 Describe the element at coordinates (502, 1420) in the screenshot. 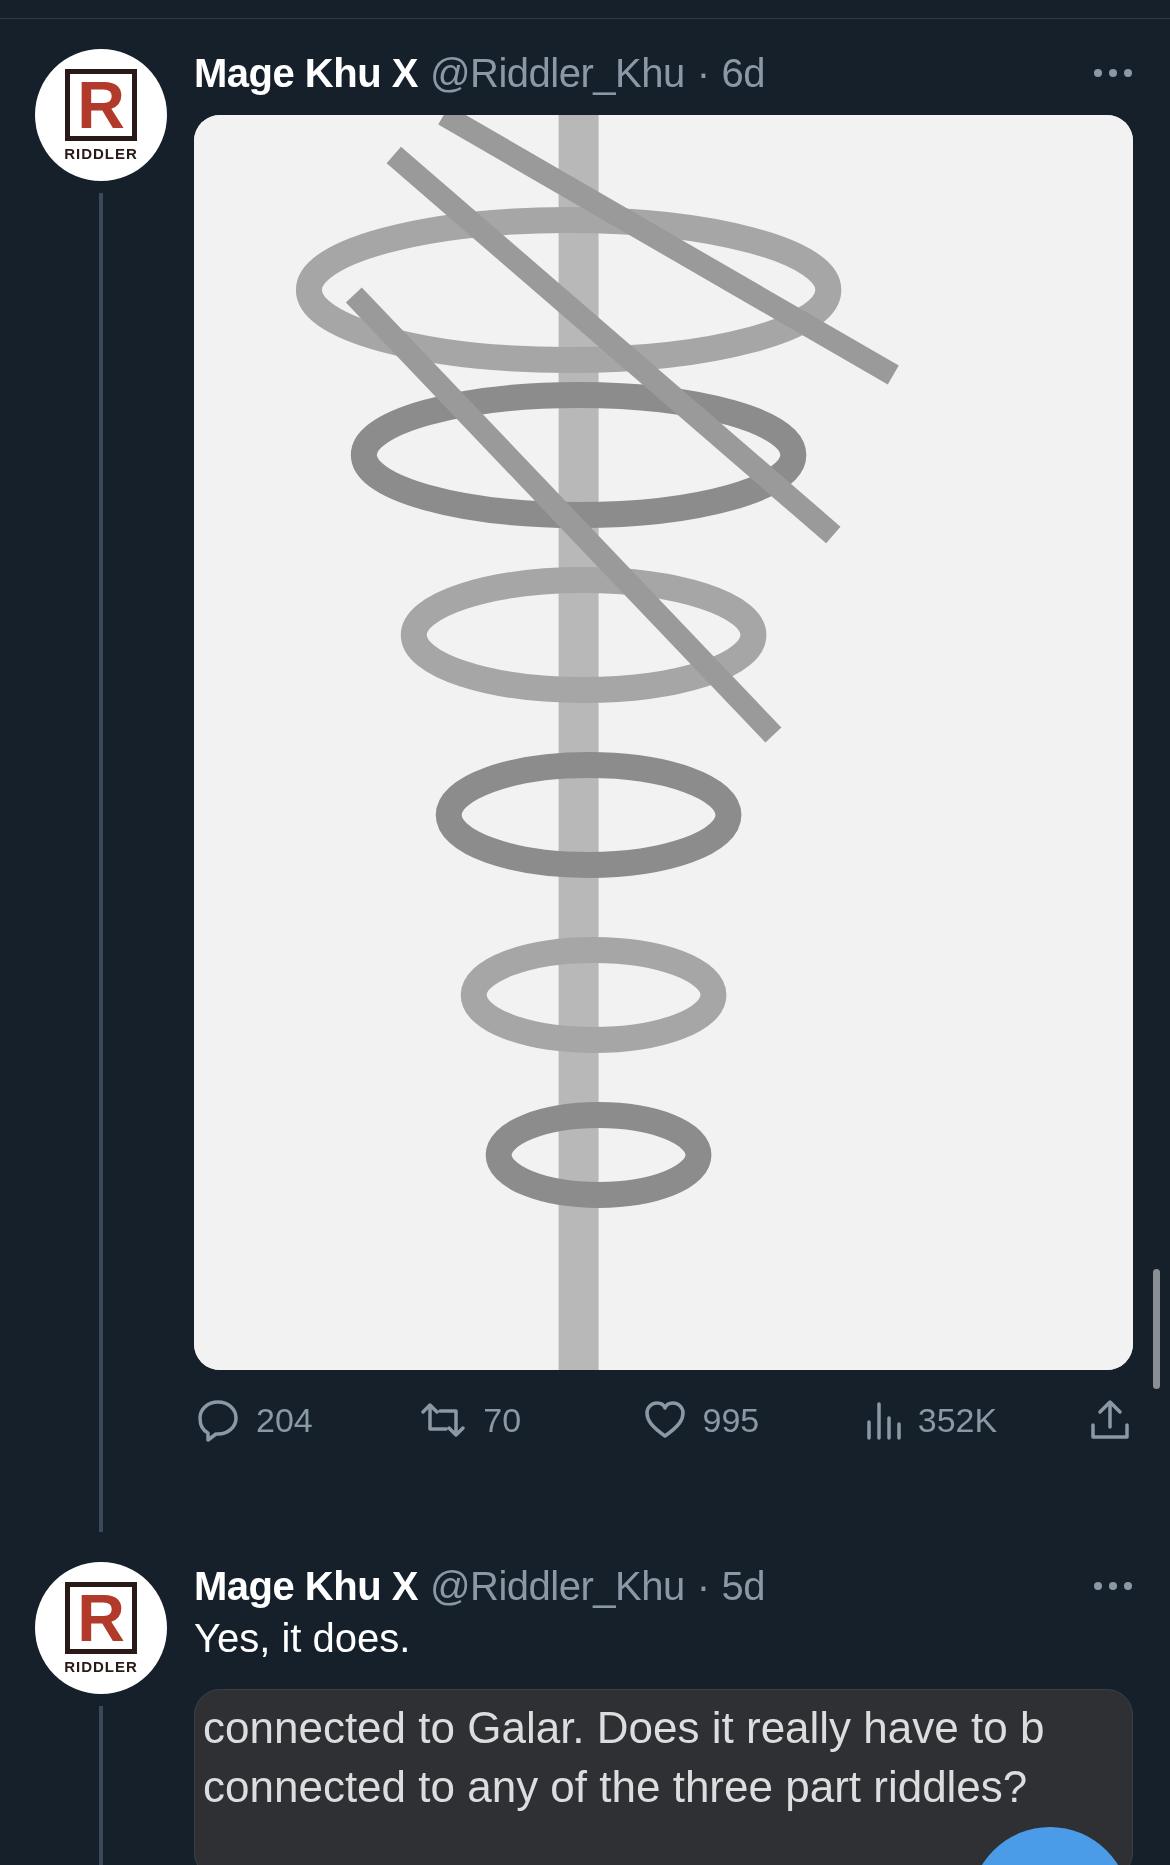

I see `action-count: 70` at that location.